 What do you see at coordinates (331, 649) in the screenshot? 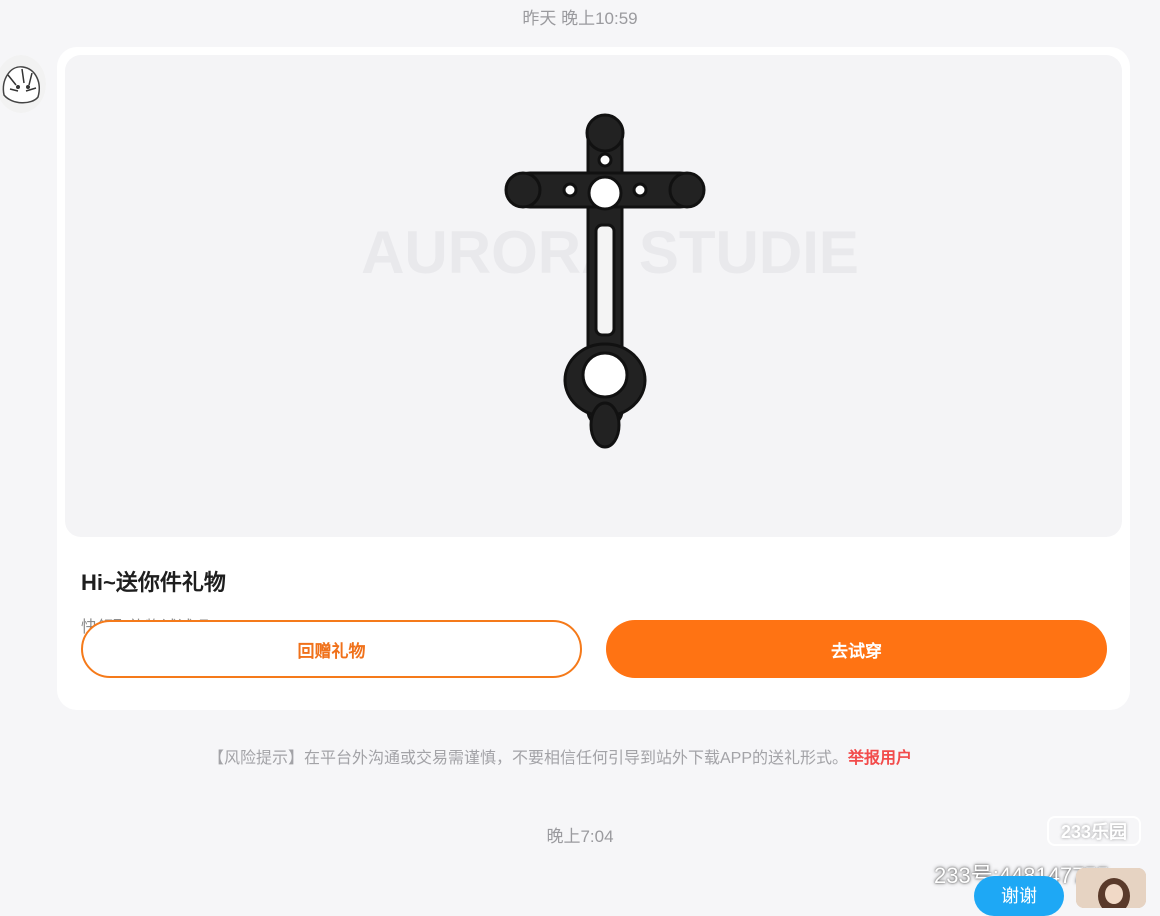
I see `return-gift-button: 回赠礼物` at bounding box center [331, 649].